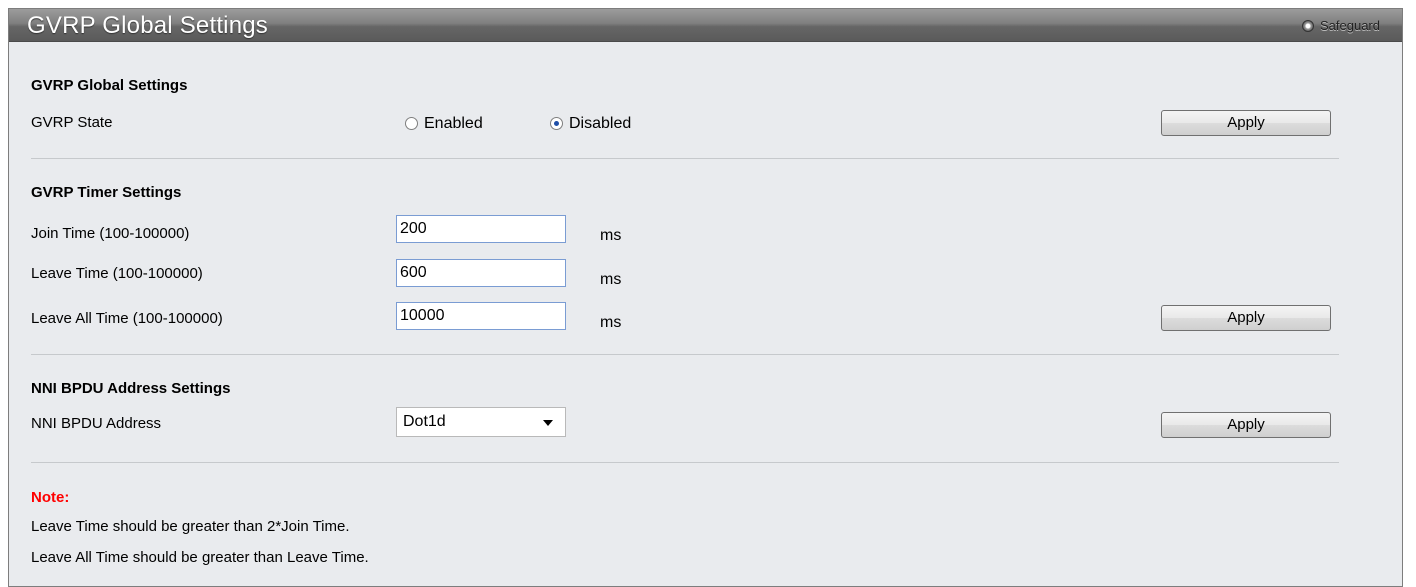 The height and width of the screenshot is (587, 1416). I want to click on chevron-down-icon, so click(548, 423).